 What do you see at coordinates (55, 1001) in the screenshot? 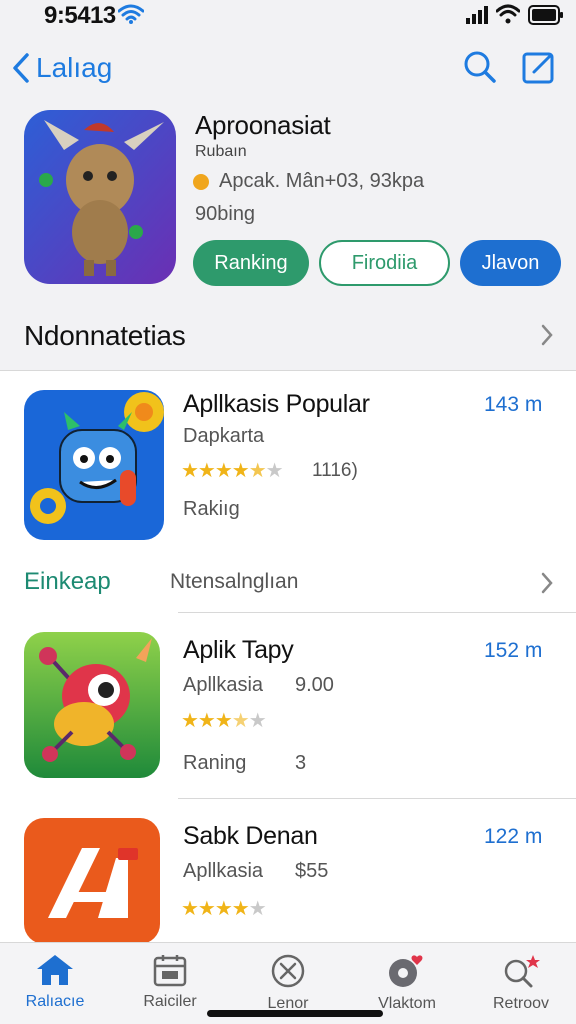
I see `tab-label-home: Ralıacıe` at bounding box center [55, 1001].